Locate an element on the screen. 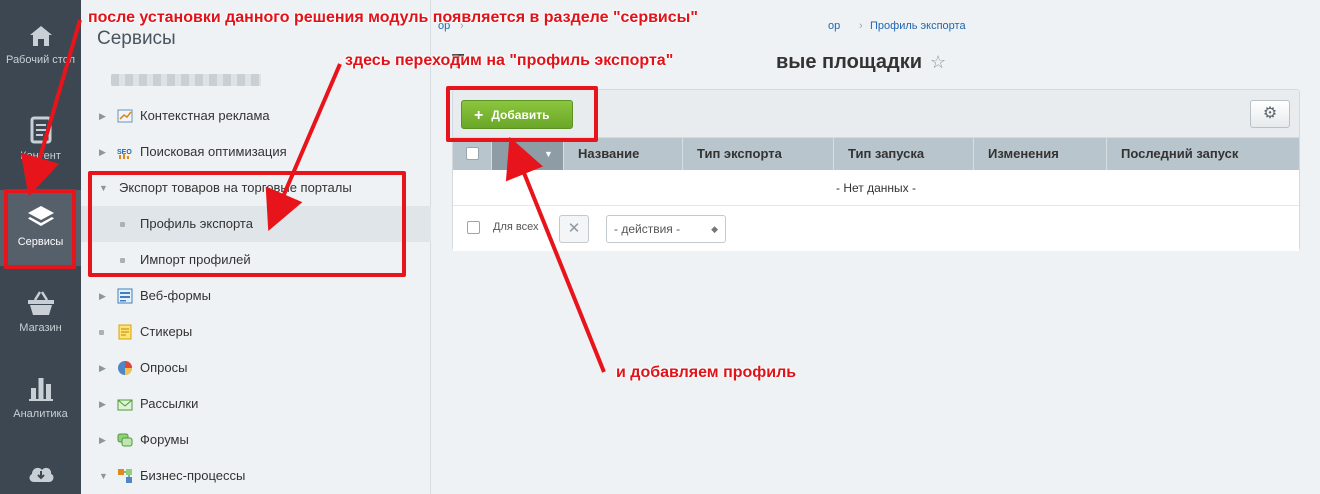  cloud-download-icon is located at coordinates (41, 474).